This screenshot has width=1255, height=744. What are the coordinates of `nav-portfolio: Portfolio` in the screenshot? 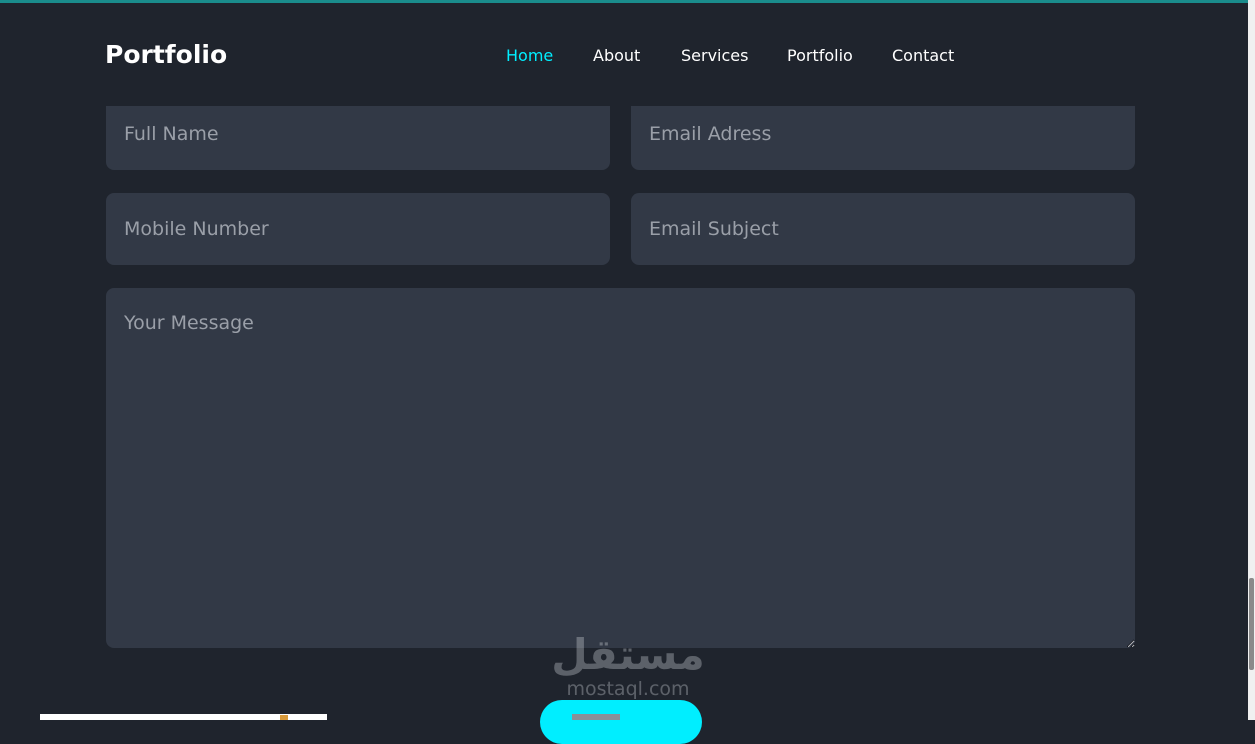 It's located at (820, 56).